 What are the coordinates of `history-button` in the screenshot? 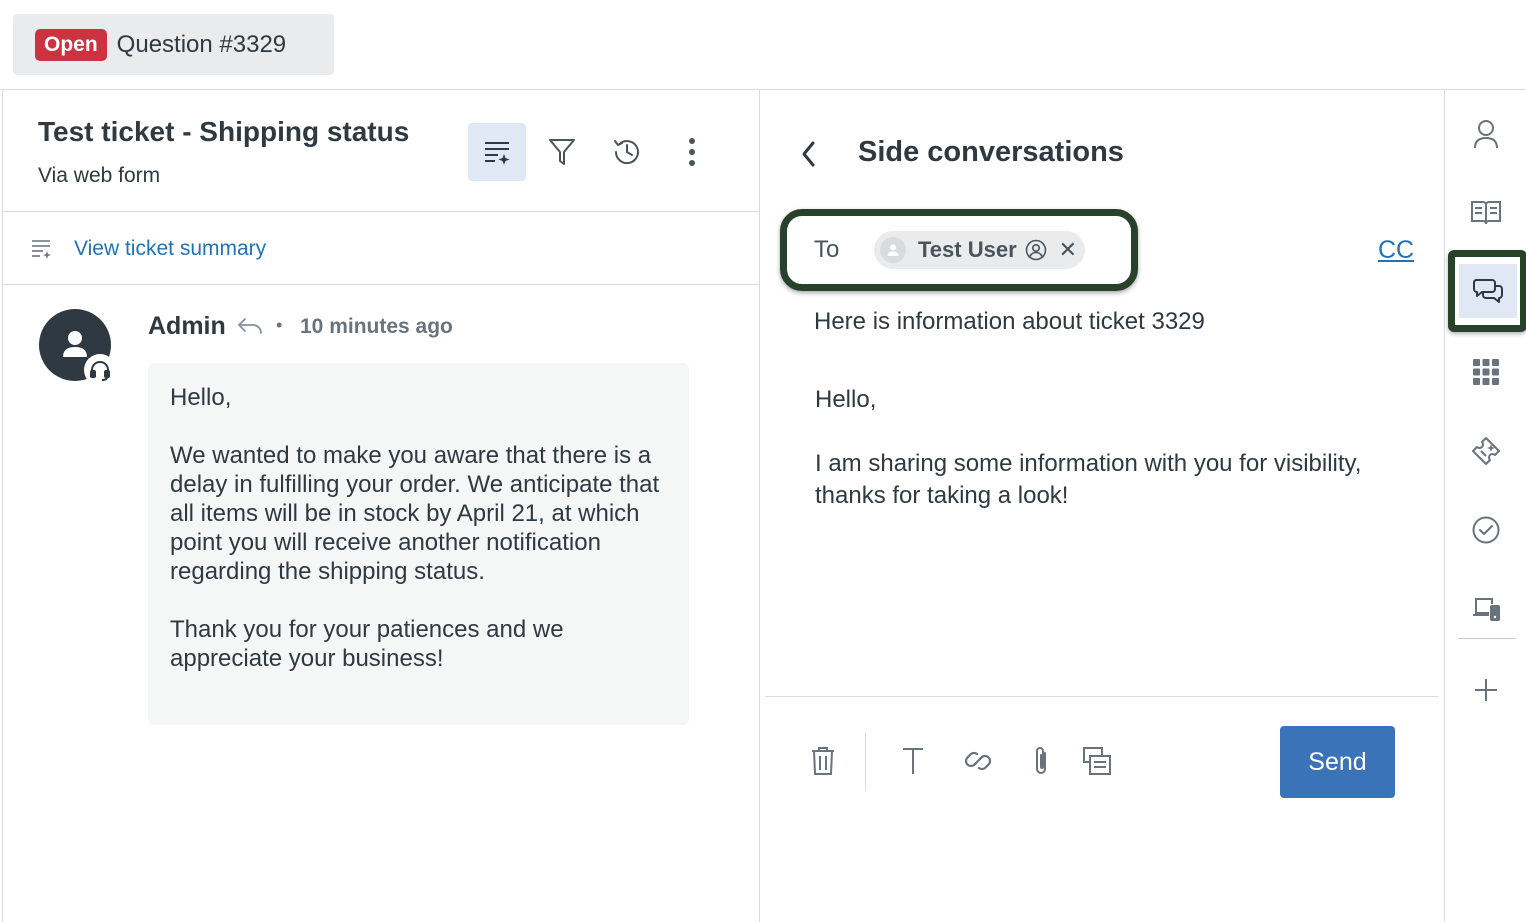 It's located at (627, 152).